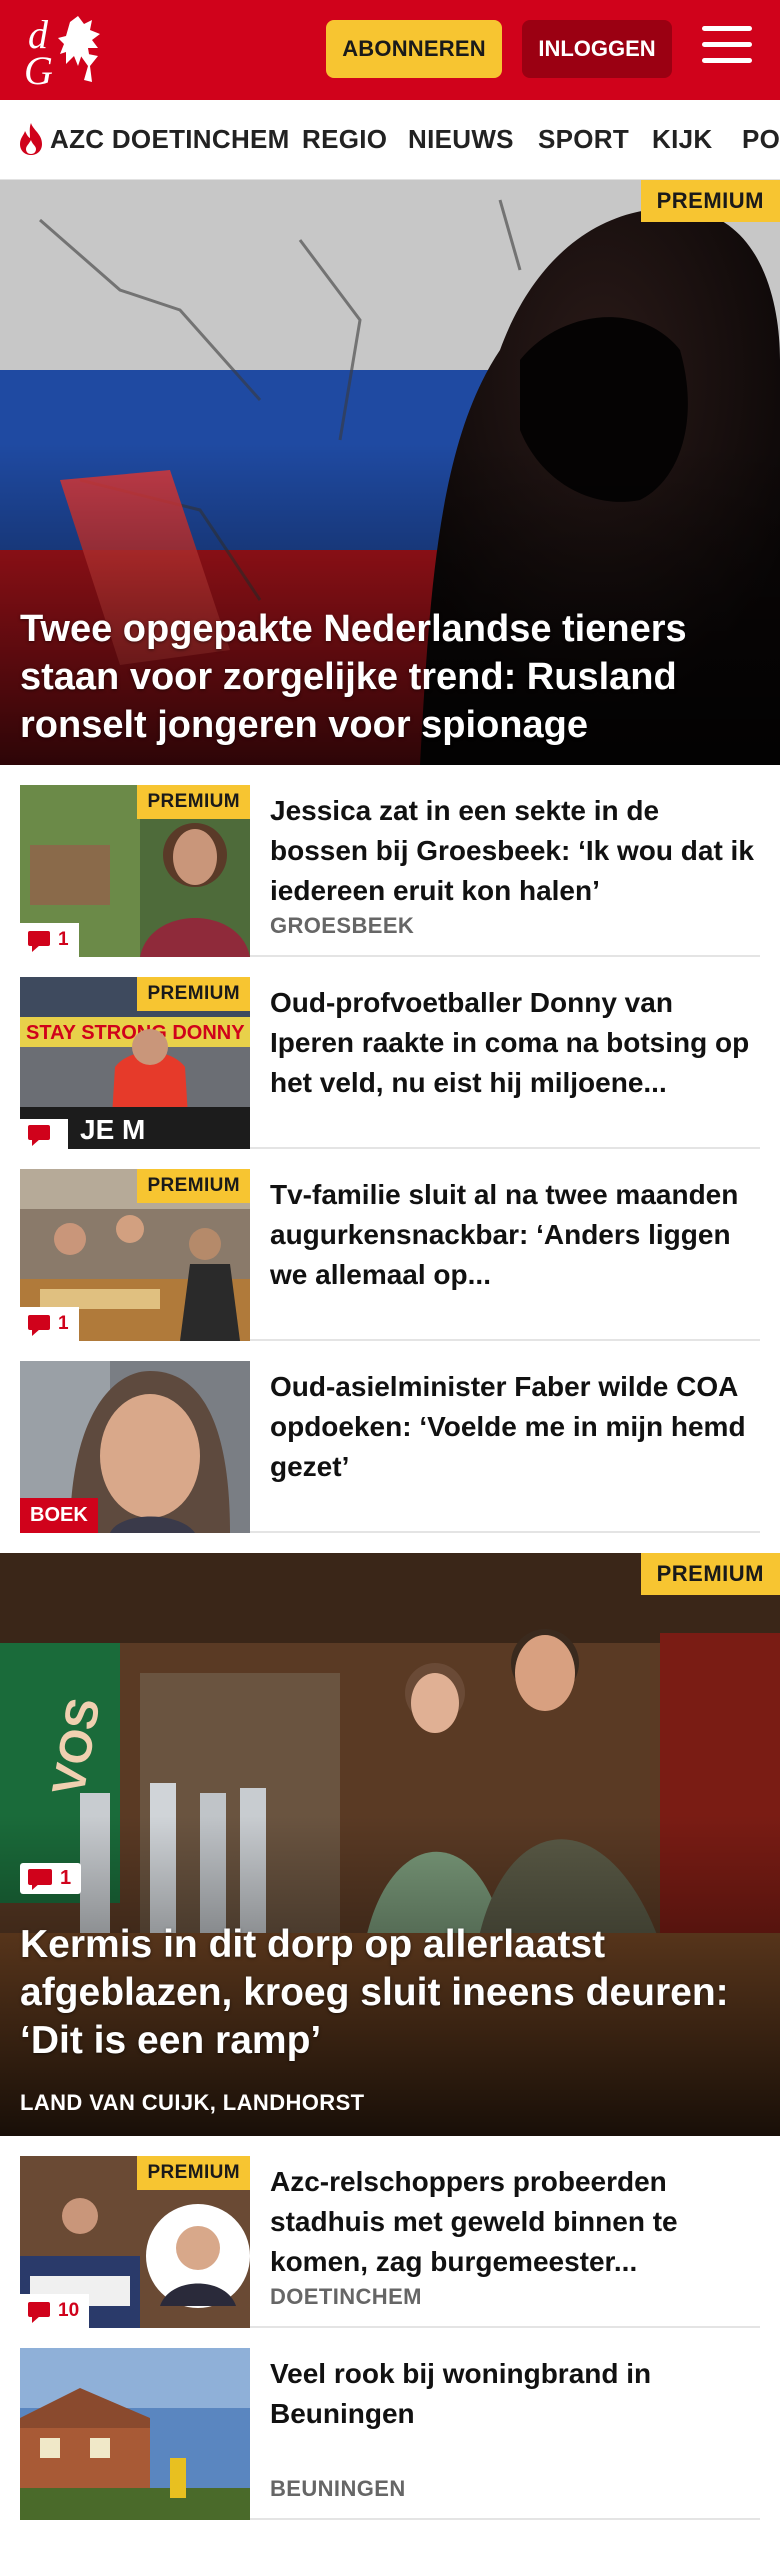 This screenshot has height=2560, width=780. What do you see at coordinates (135, 1063) in the screenshot?
I see `article-thumbnail: STAY STRONG DONNY JE M PREMIUM` at bounding box center [135, 1063].